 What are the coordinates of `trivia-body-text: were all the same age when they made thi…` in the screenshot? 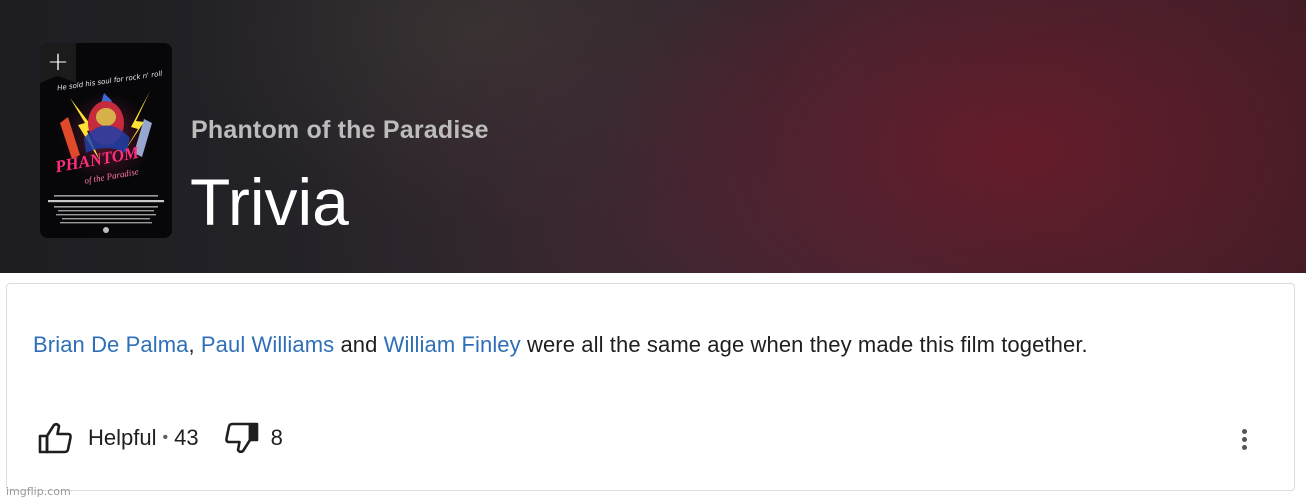 It's located at (804, 344).